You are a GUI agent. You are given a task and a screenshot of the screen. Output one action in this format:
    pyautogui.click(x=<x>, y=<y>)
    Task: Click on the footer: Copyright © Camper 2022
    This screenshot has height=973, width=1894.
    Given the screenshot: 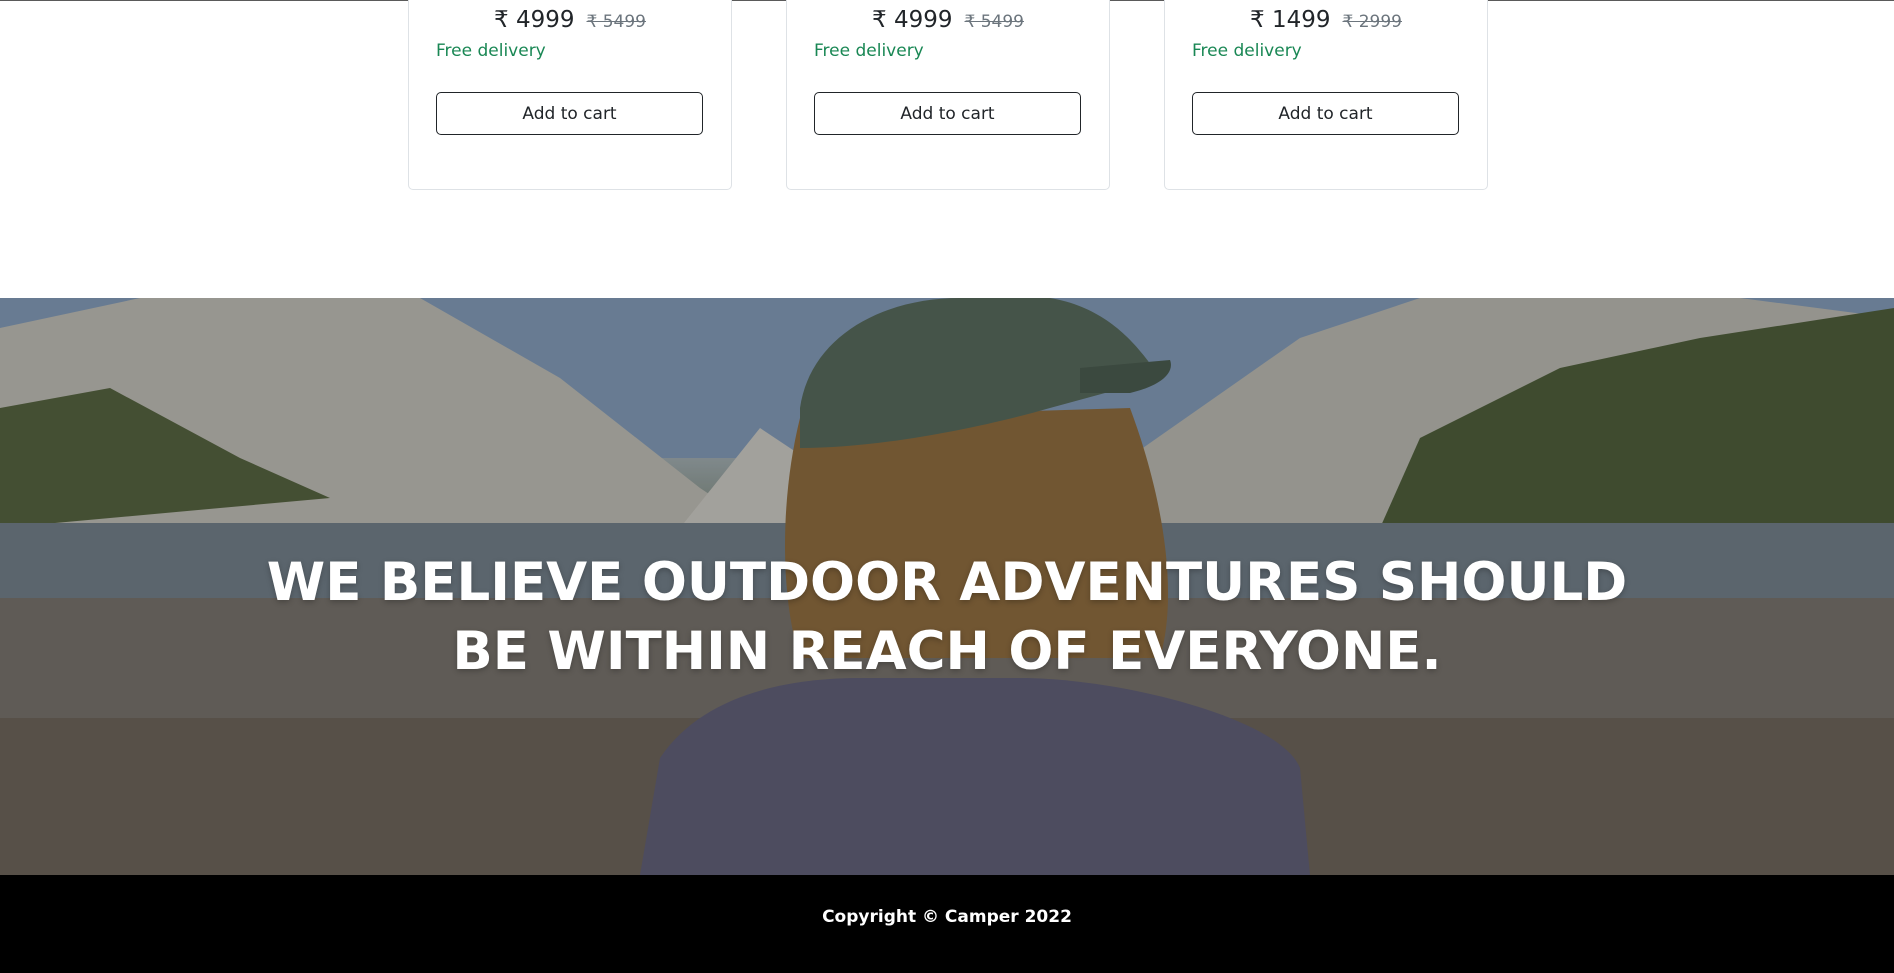 What is the action you would take?
    pyautogui.click(x=947, y=924)
    